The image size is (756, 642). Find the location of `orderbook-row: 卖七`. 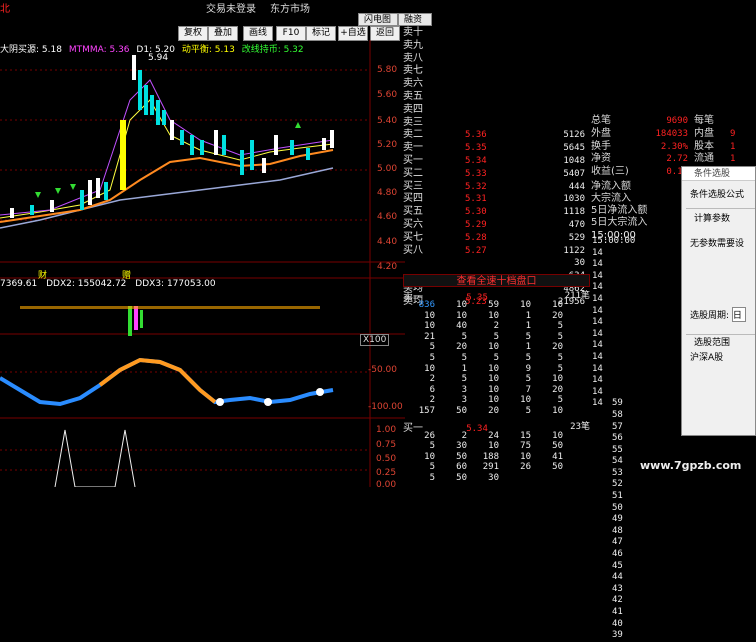

orderbook-row: 卖七 is located at coordinates (496, 71).